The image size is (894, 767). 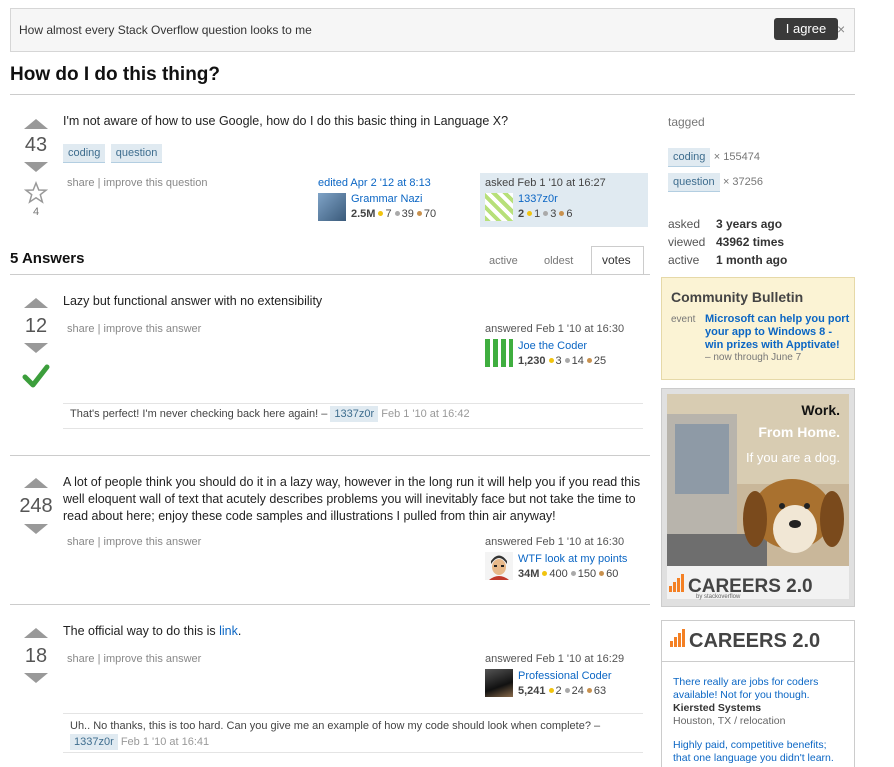 What do you see at coordinates (552, 346) in the screenshot?
I see `answerer-name: Joe the Coder` at bounding box center [552, 346].